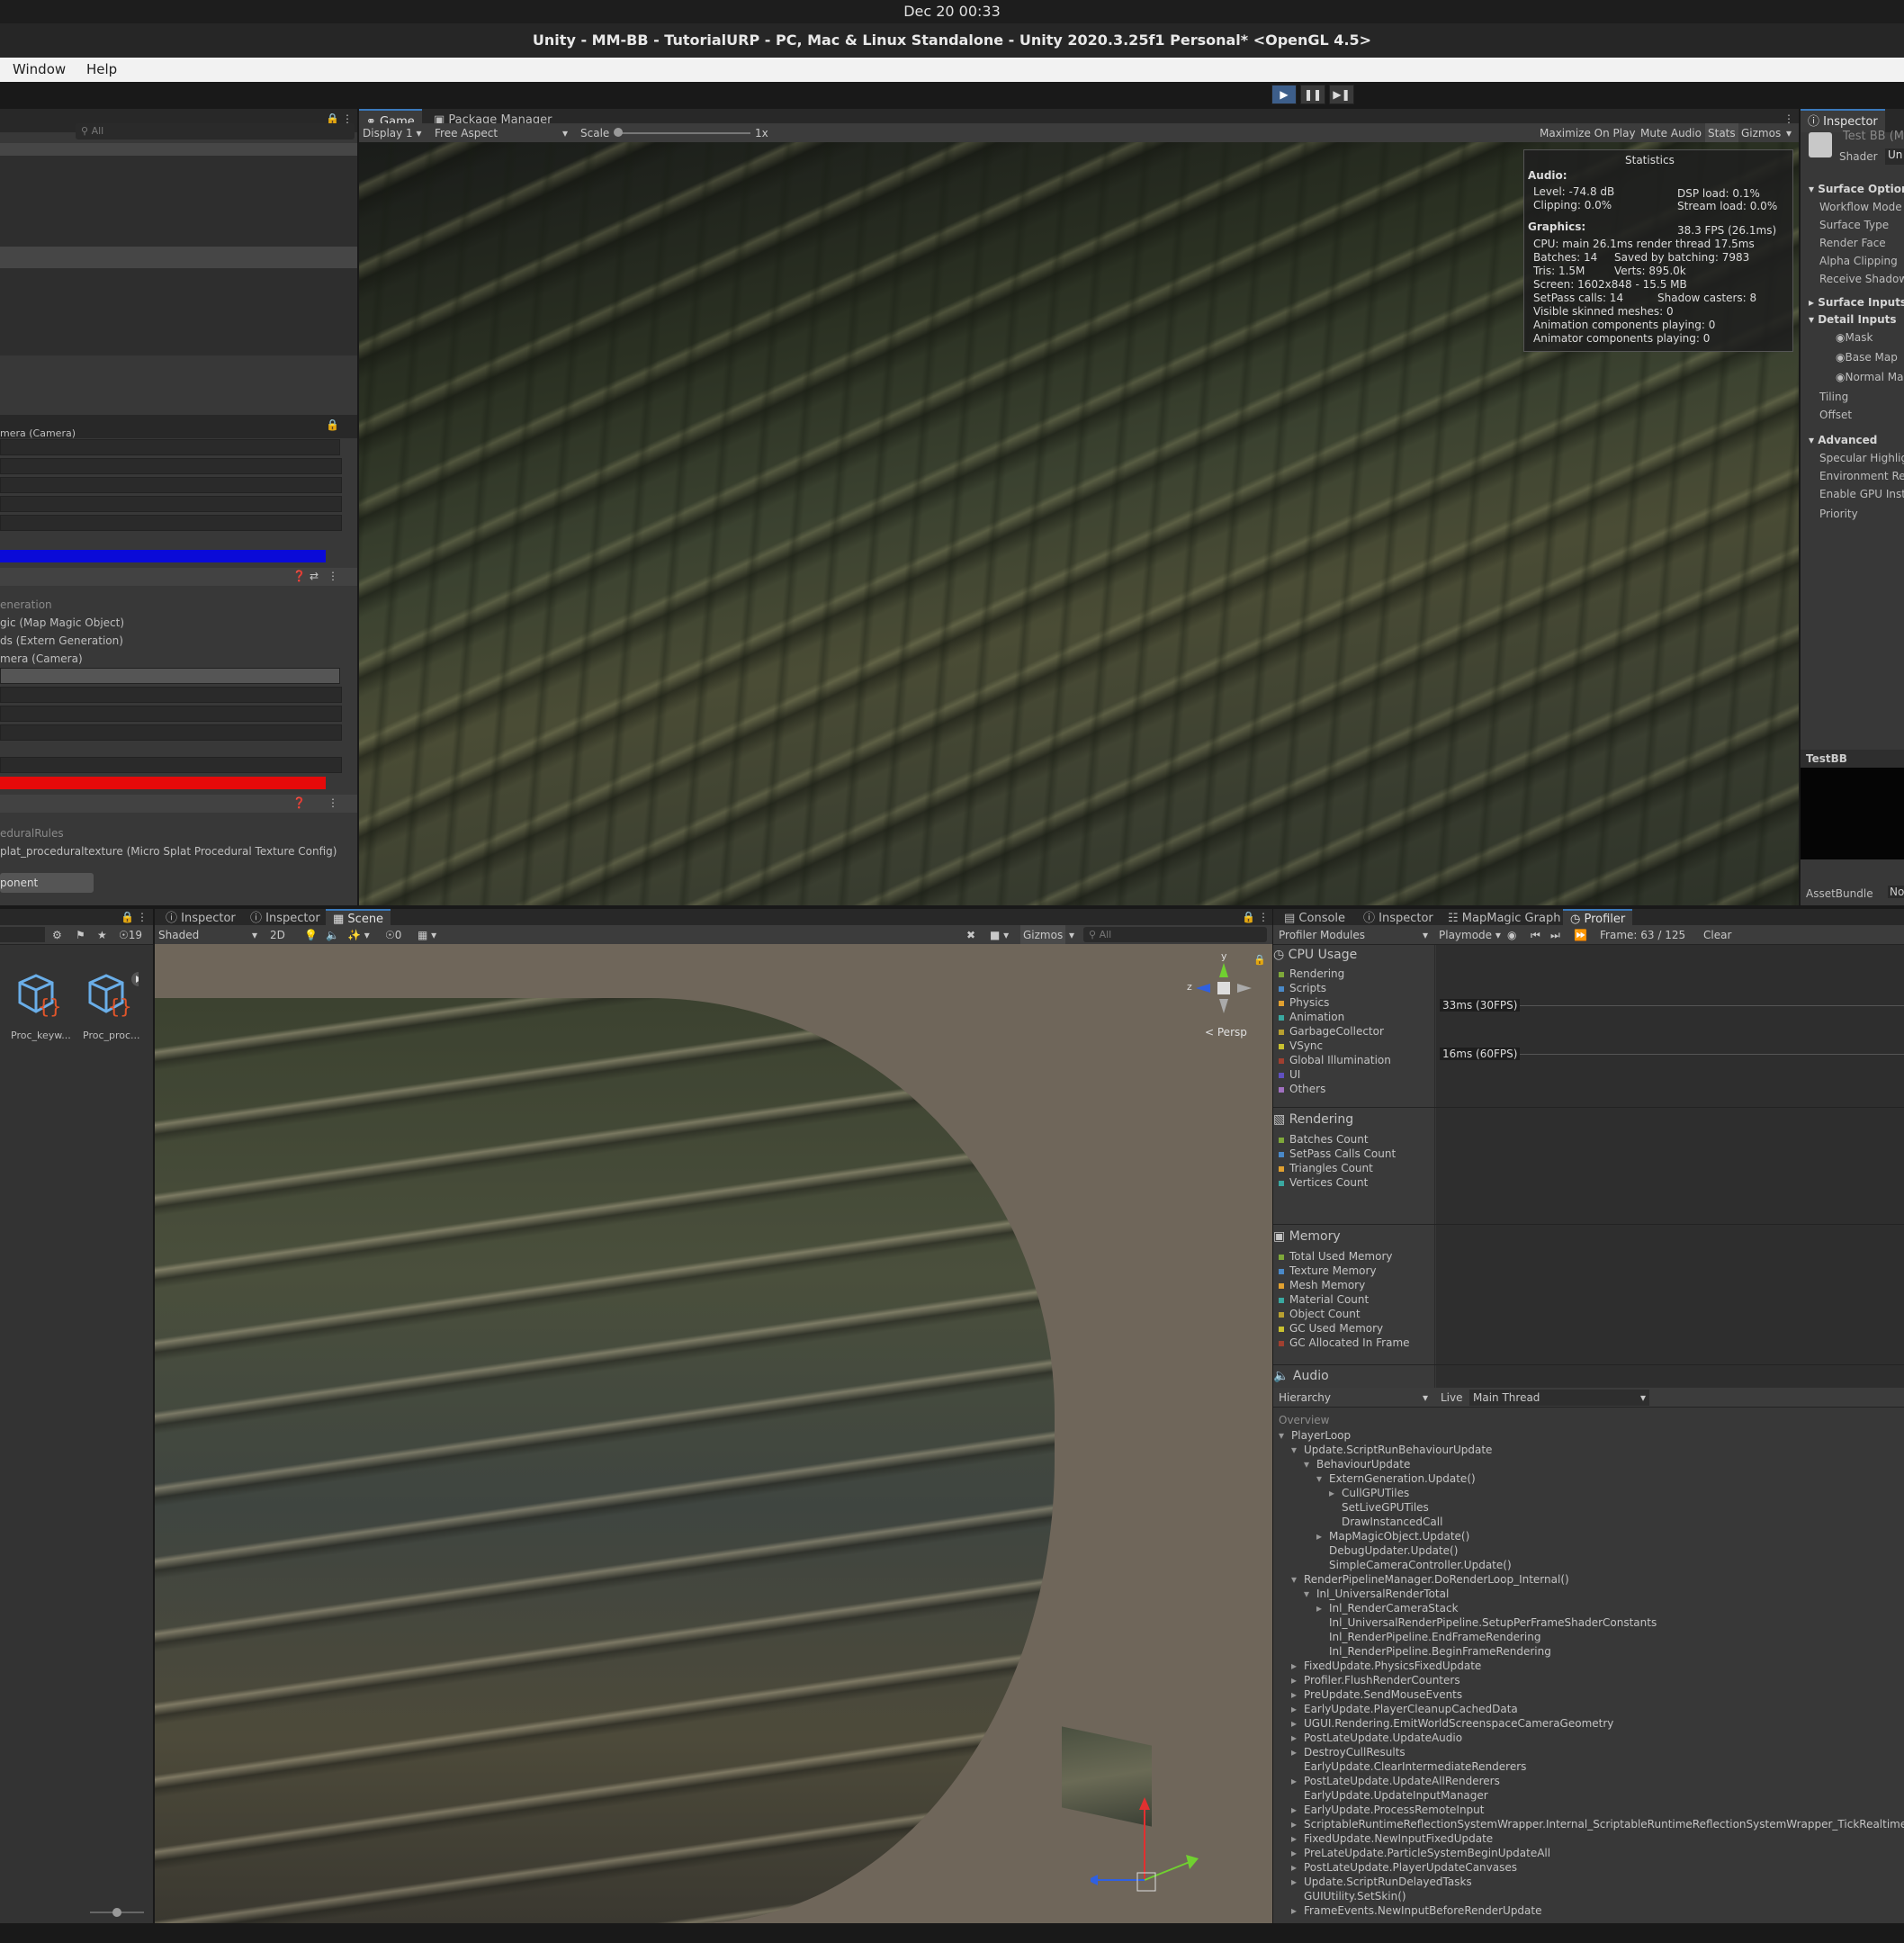 Image resolution: width=1904 pixels, height=1943 pixels. I want to click on profiler-modules-dropdown: Profiler Modules, so click(1322, 935).